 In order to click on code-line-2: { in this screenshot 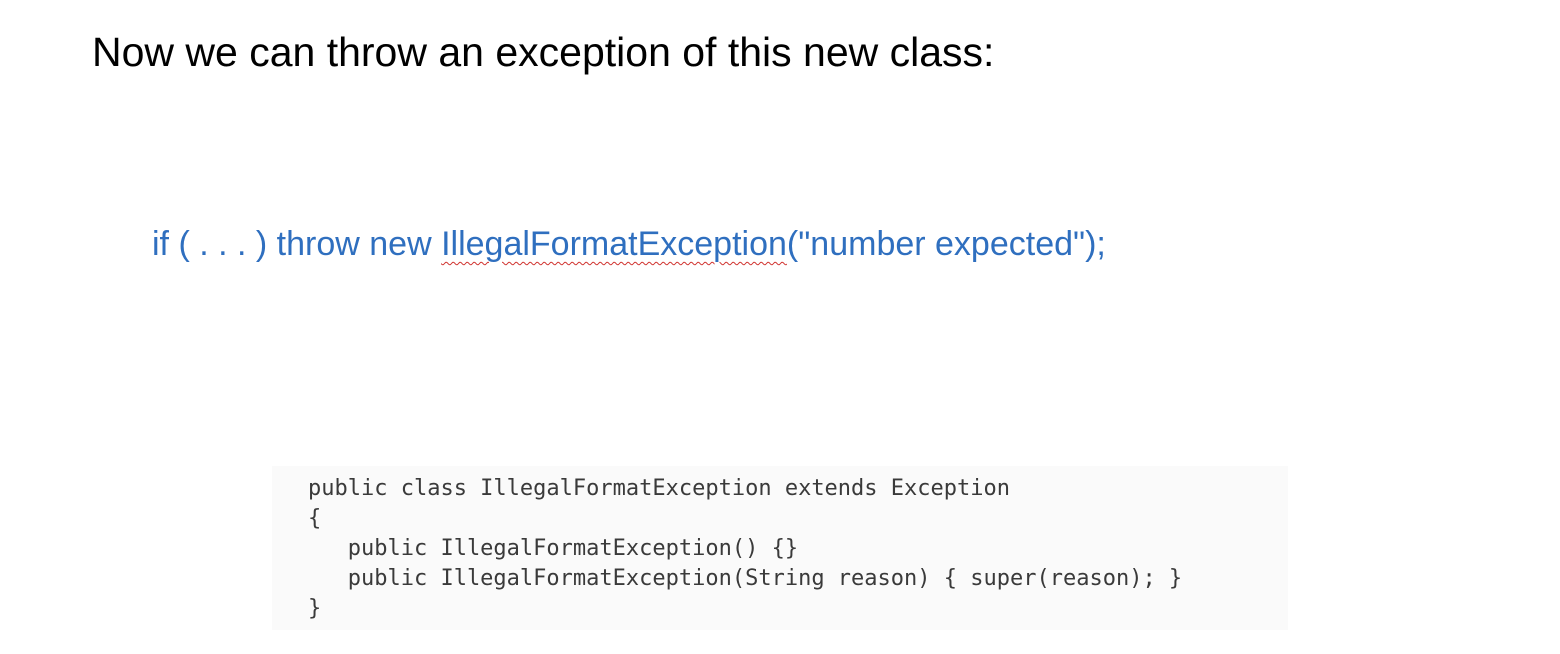, I will do `click(315, 518)`.